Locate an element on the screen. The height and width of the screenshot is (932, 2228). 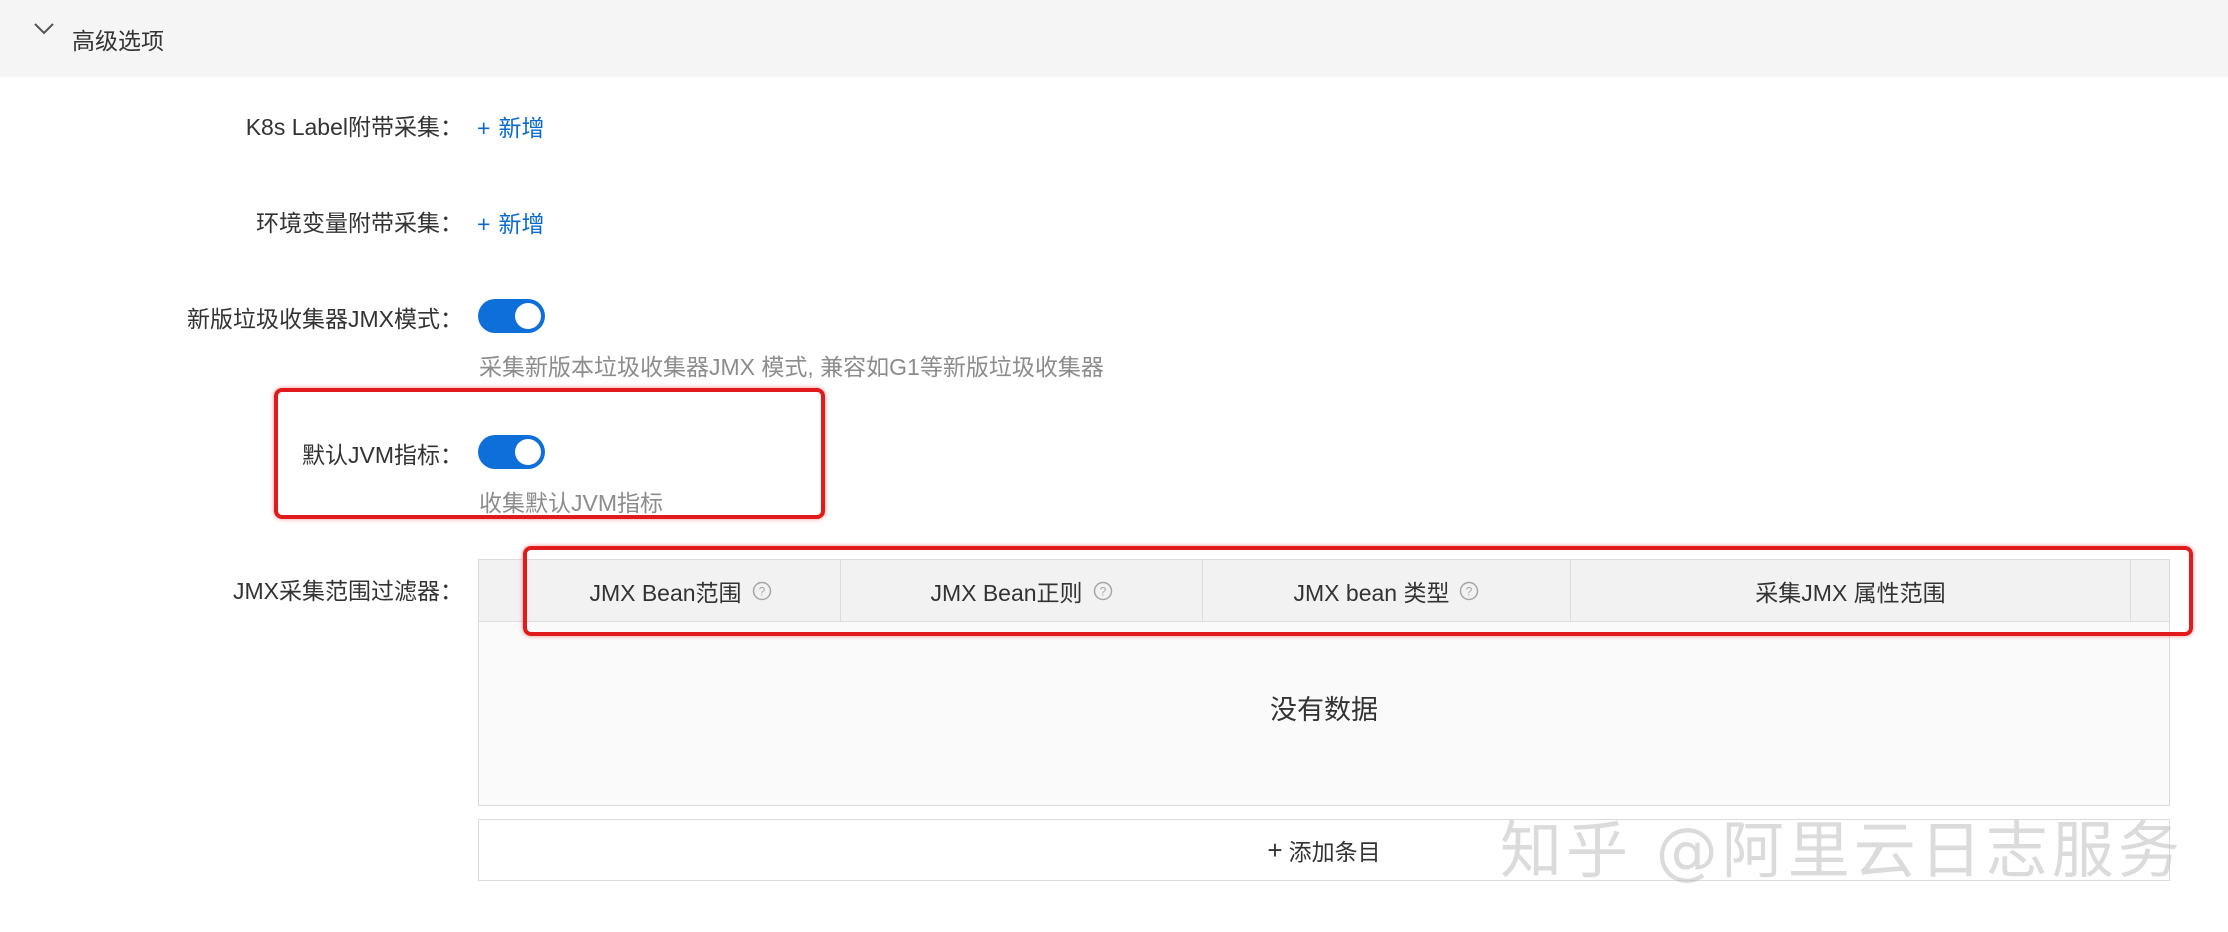
env-var-field-label: 环境变量附带采集： is located at coordinates (359, 223).